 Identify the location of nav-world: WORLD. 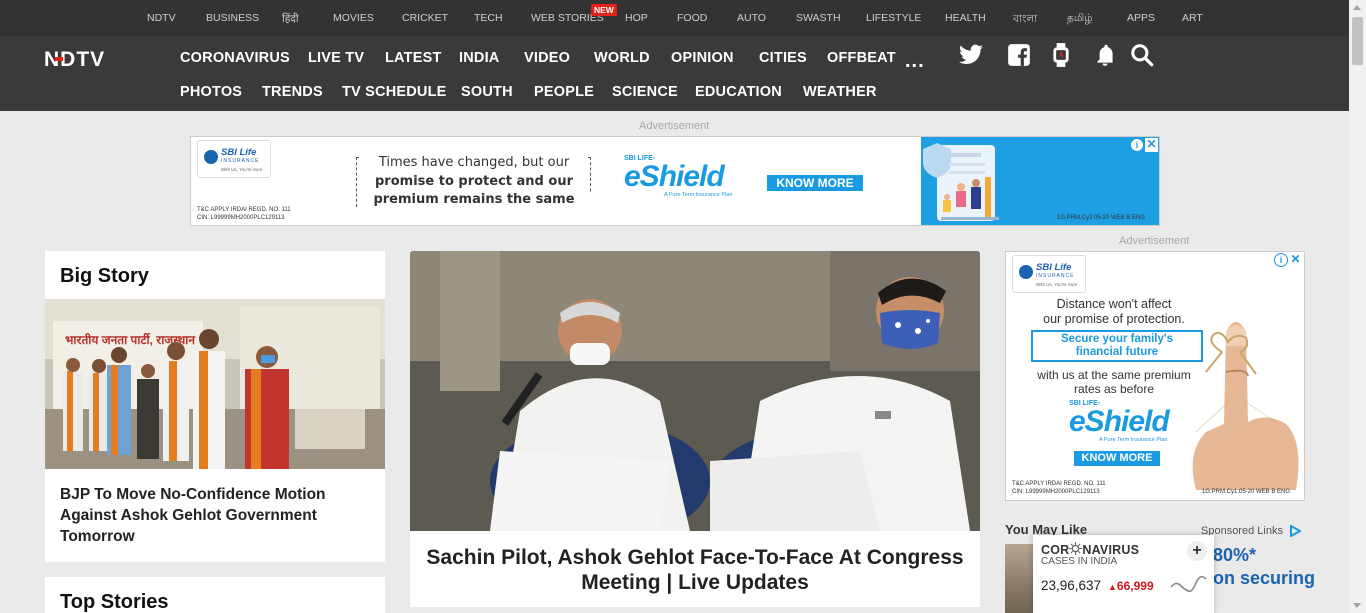
(622, 58).